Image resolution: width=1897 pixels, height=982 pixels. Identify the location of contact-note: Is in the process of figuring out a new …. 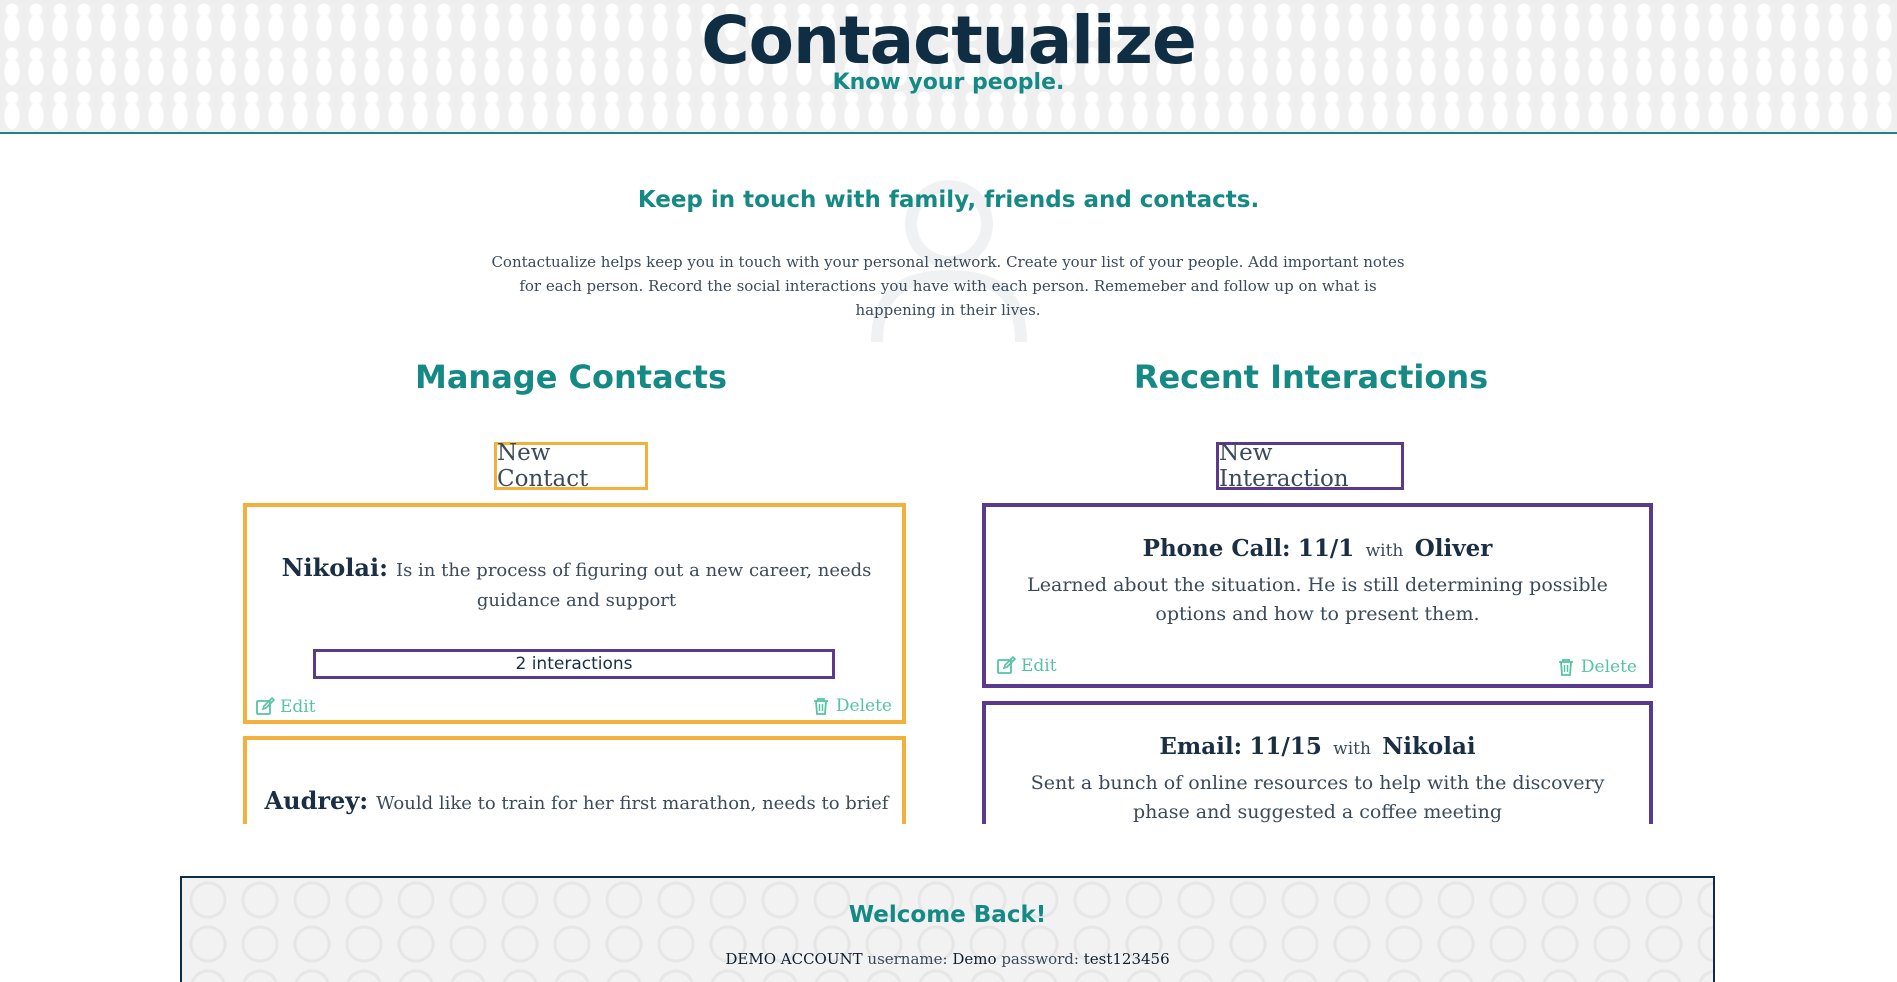
(633, 585).